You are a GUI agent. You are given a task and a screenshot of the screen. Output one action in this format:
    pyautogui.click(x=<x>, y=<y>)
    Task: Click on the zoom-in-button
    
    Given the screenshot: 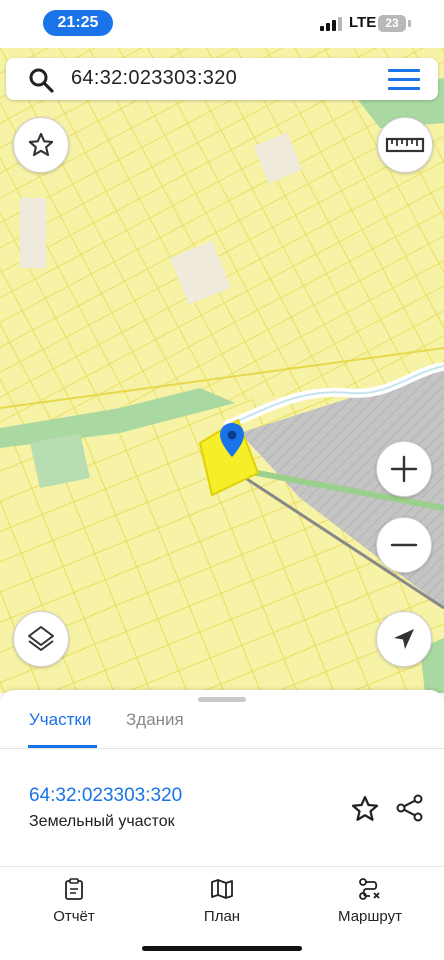 What is the action you would take?
    pyautogui.click(x=404, y=469)
    